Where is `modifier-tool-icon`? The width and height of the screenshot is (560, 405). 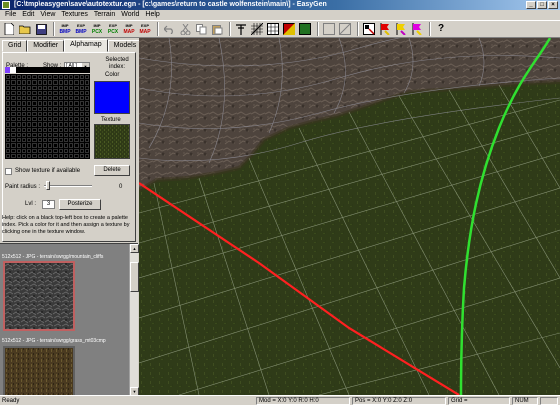 modifier-tool-icon is located at coordinates (241, 29).